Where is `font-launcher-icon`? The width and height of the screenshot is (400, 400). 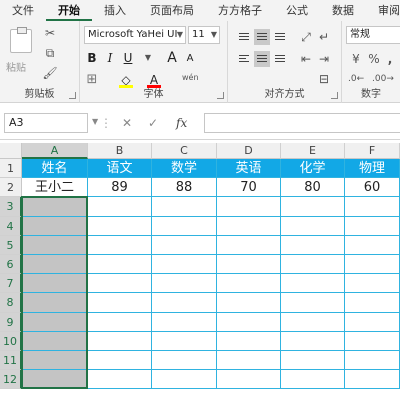
font-launcher-icon is located at coordinates (220, 95).